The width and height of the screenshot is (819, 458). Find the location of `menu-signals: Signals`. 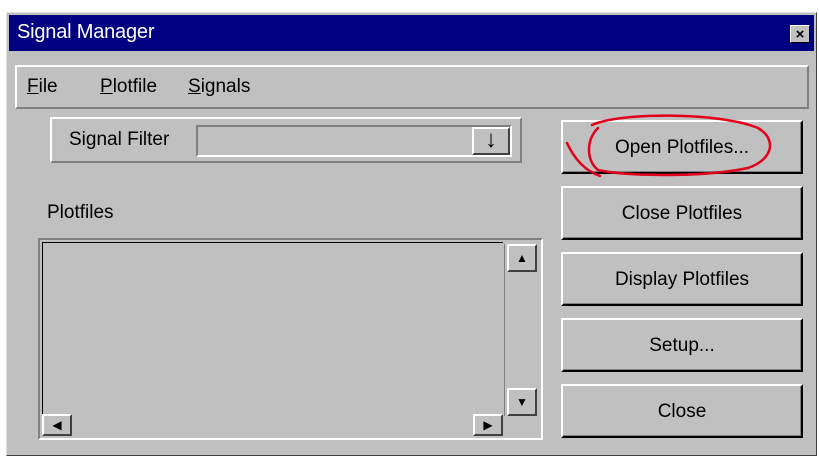

menu-signals: Signals is located at coordinates (219, 87).